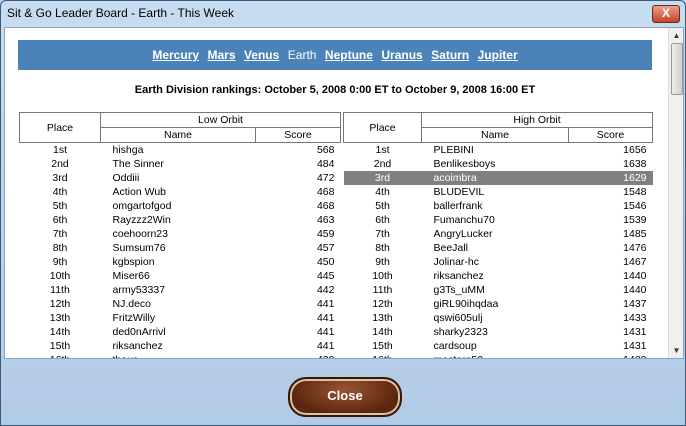 The image size is (686, 426). Describe the element at coordinates (635, 248) in the screenshot. I see `score-cell: 1476` at that location.